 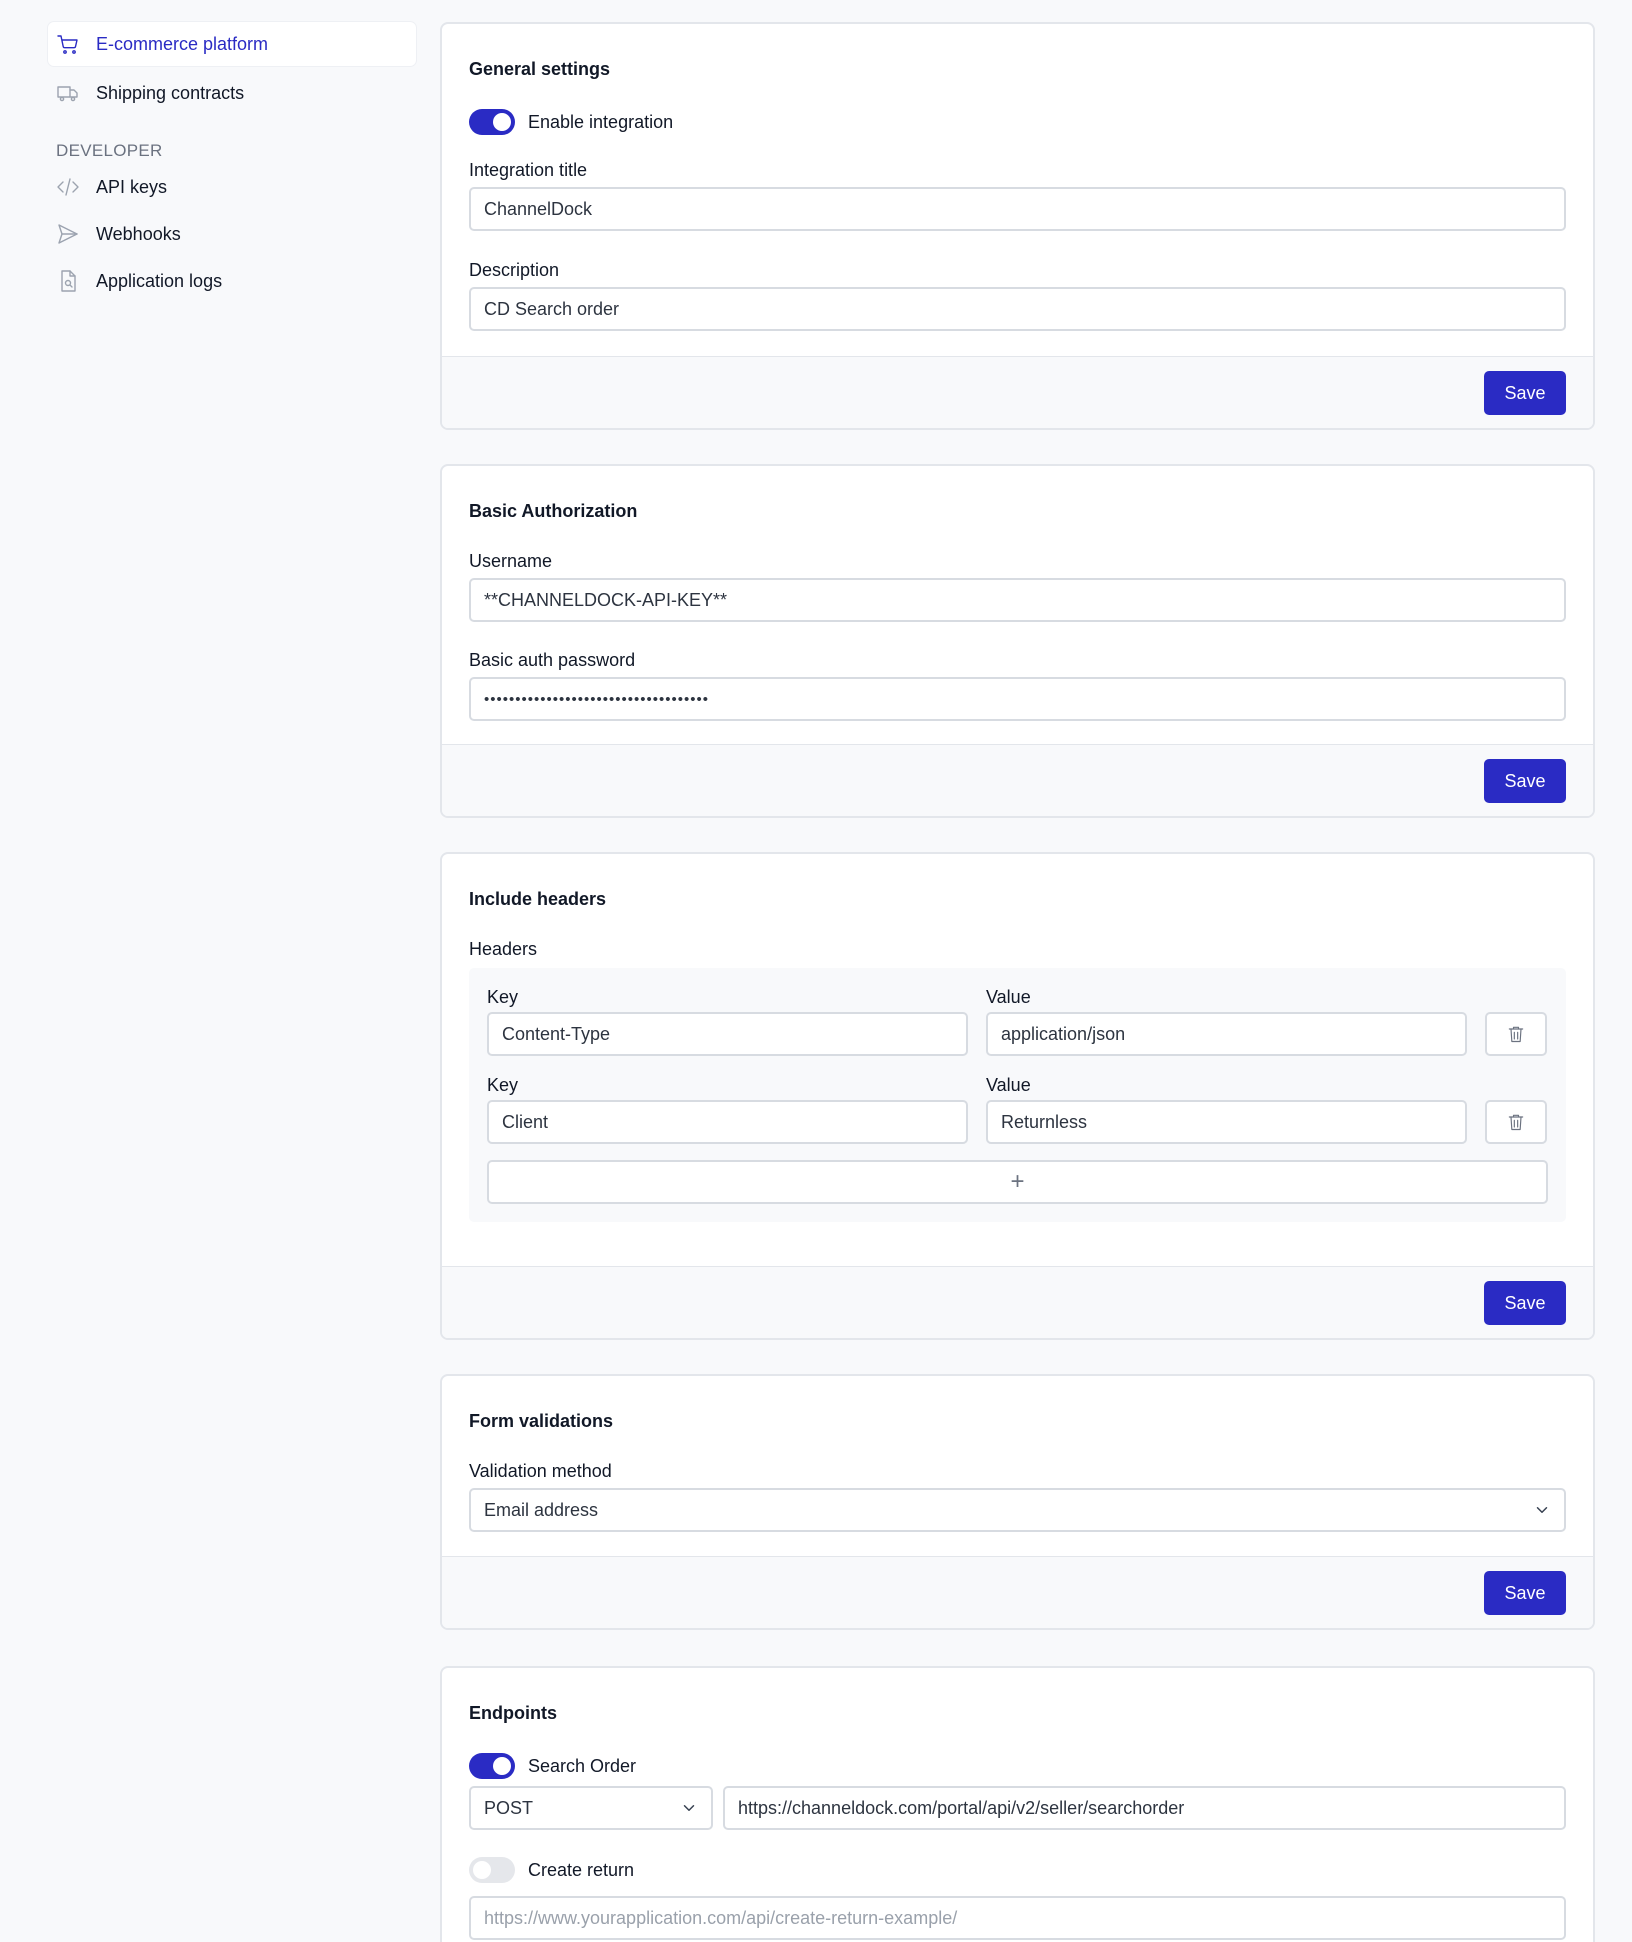 What do you see at coordinates (601, 121) in the screenshot?
I see `enable-integration-label: Enable integration` at bounding box center [601, 121].